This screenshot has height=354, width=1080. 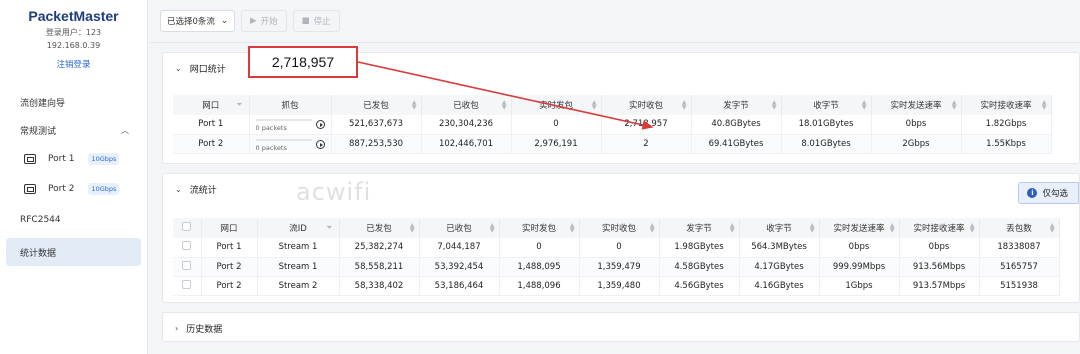 What do you see at coordinates (269, 22) in the screenshot?
I see `start-button-label: 开始` at bounding box center [269, 22].